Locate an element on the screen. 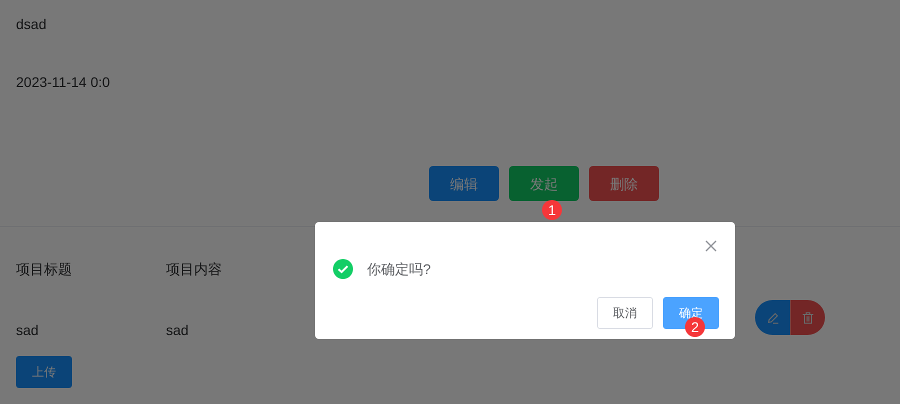 The height and width of the screenshot is (404, 900). field-value: dsad is located at coordinates (31, 24).